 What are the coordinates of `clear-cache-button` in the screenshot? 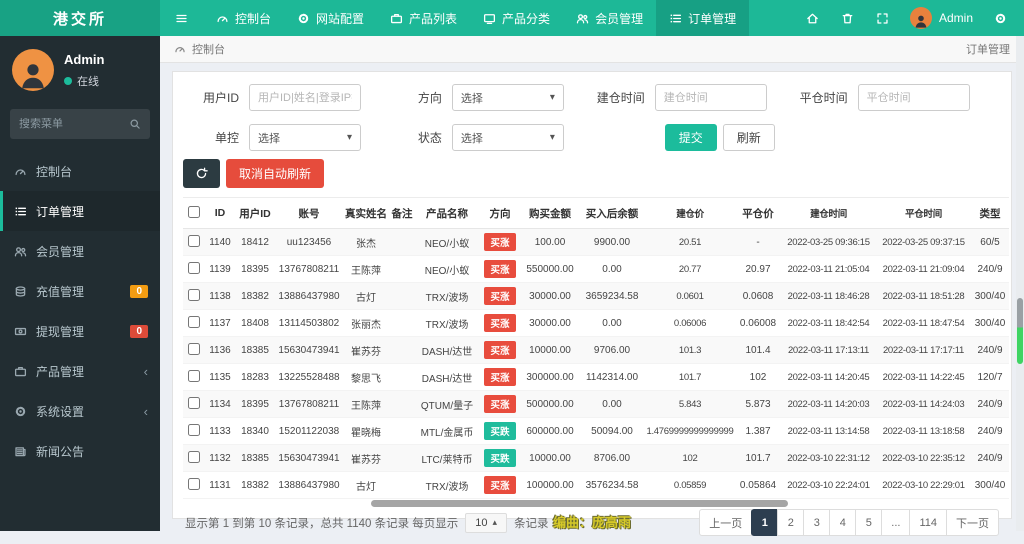 It's located at (847, 18).